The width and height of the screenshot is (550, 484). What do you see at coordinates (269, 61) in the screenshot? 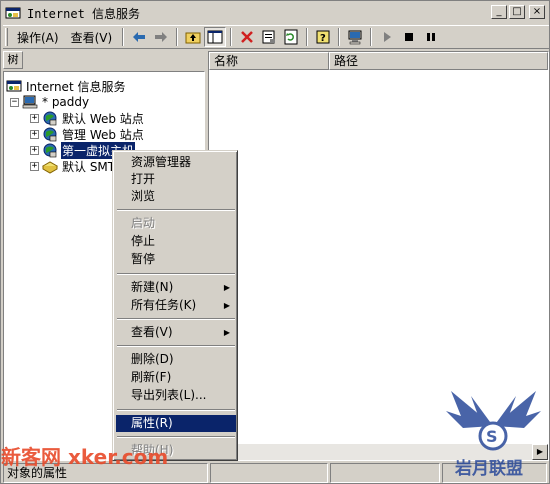
I see `column-header-name: 名称` at bounding box center [269, 61].